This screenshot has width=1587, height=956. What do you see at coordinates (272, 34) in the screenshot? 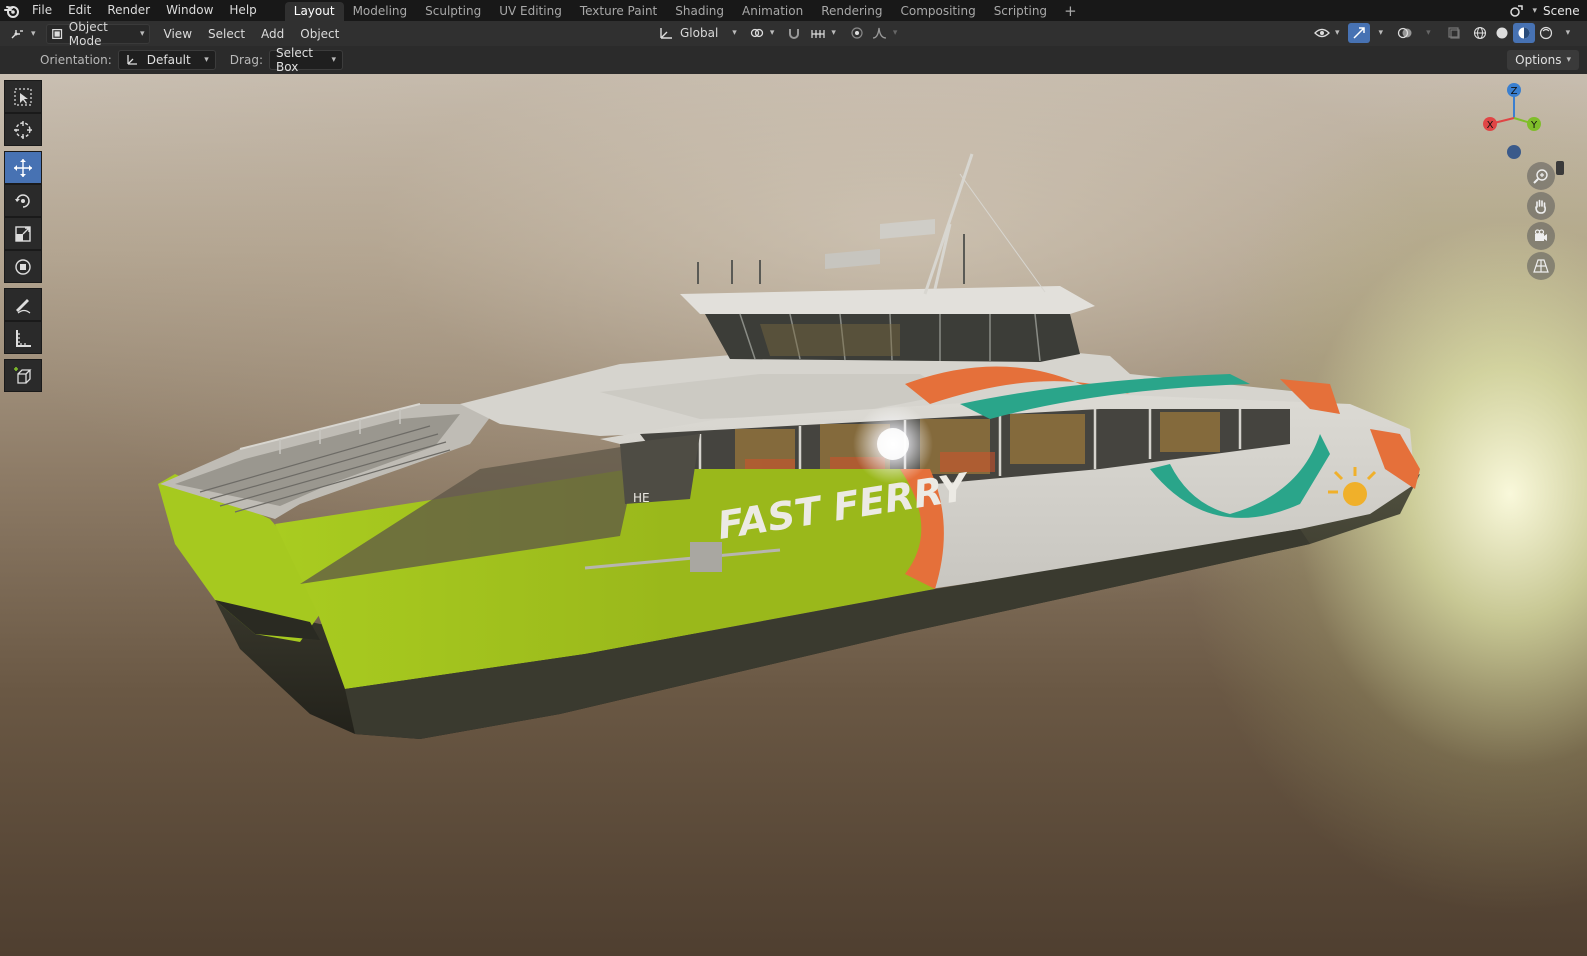
I see `menu-add: Add` at bounding box center [272, 34].